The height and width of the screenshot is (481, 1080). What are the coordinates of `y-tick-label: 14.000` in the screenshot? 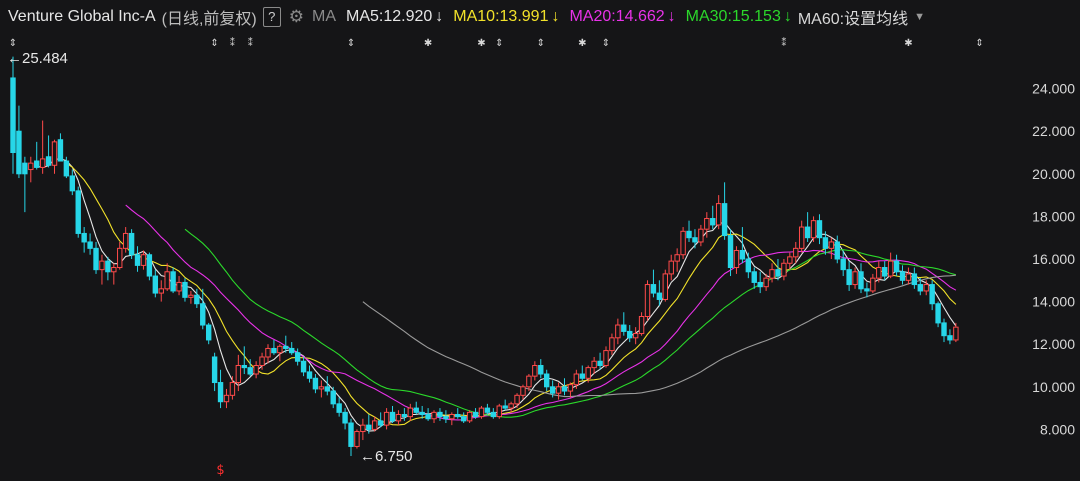 It's located at (1053, 302).